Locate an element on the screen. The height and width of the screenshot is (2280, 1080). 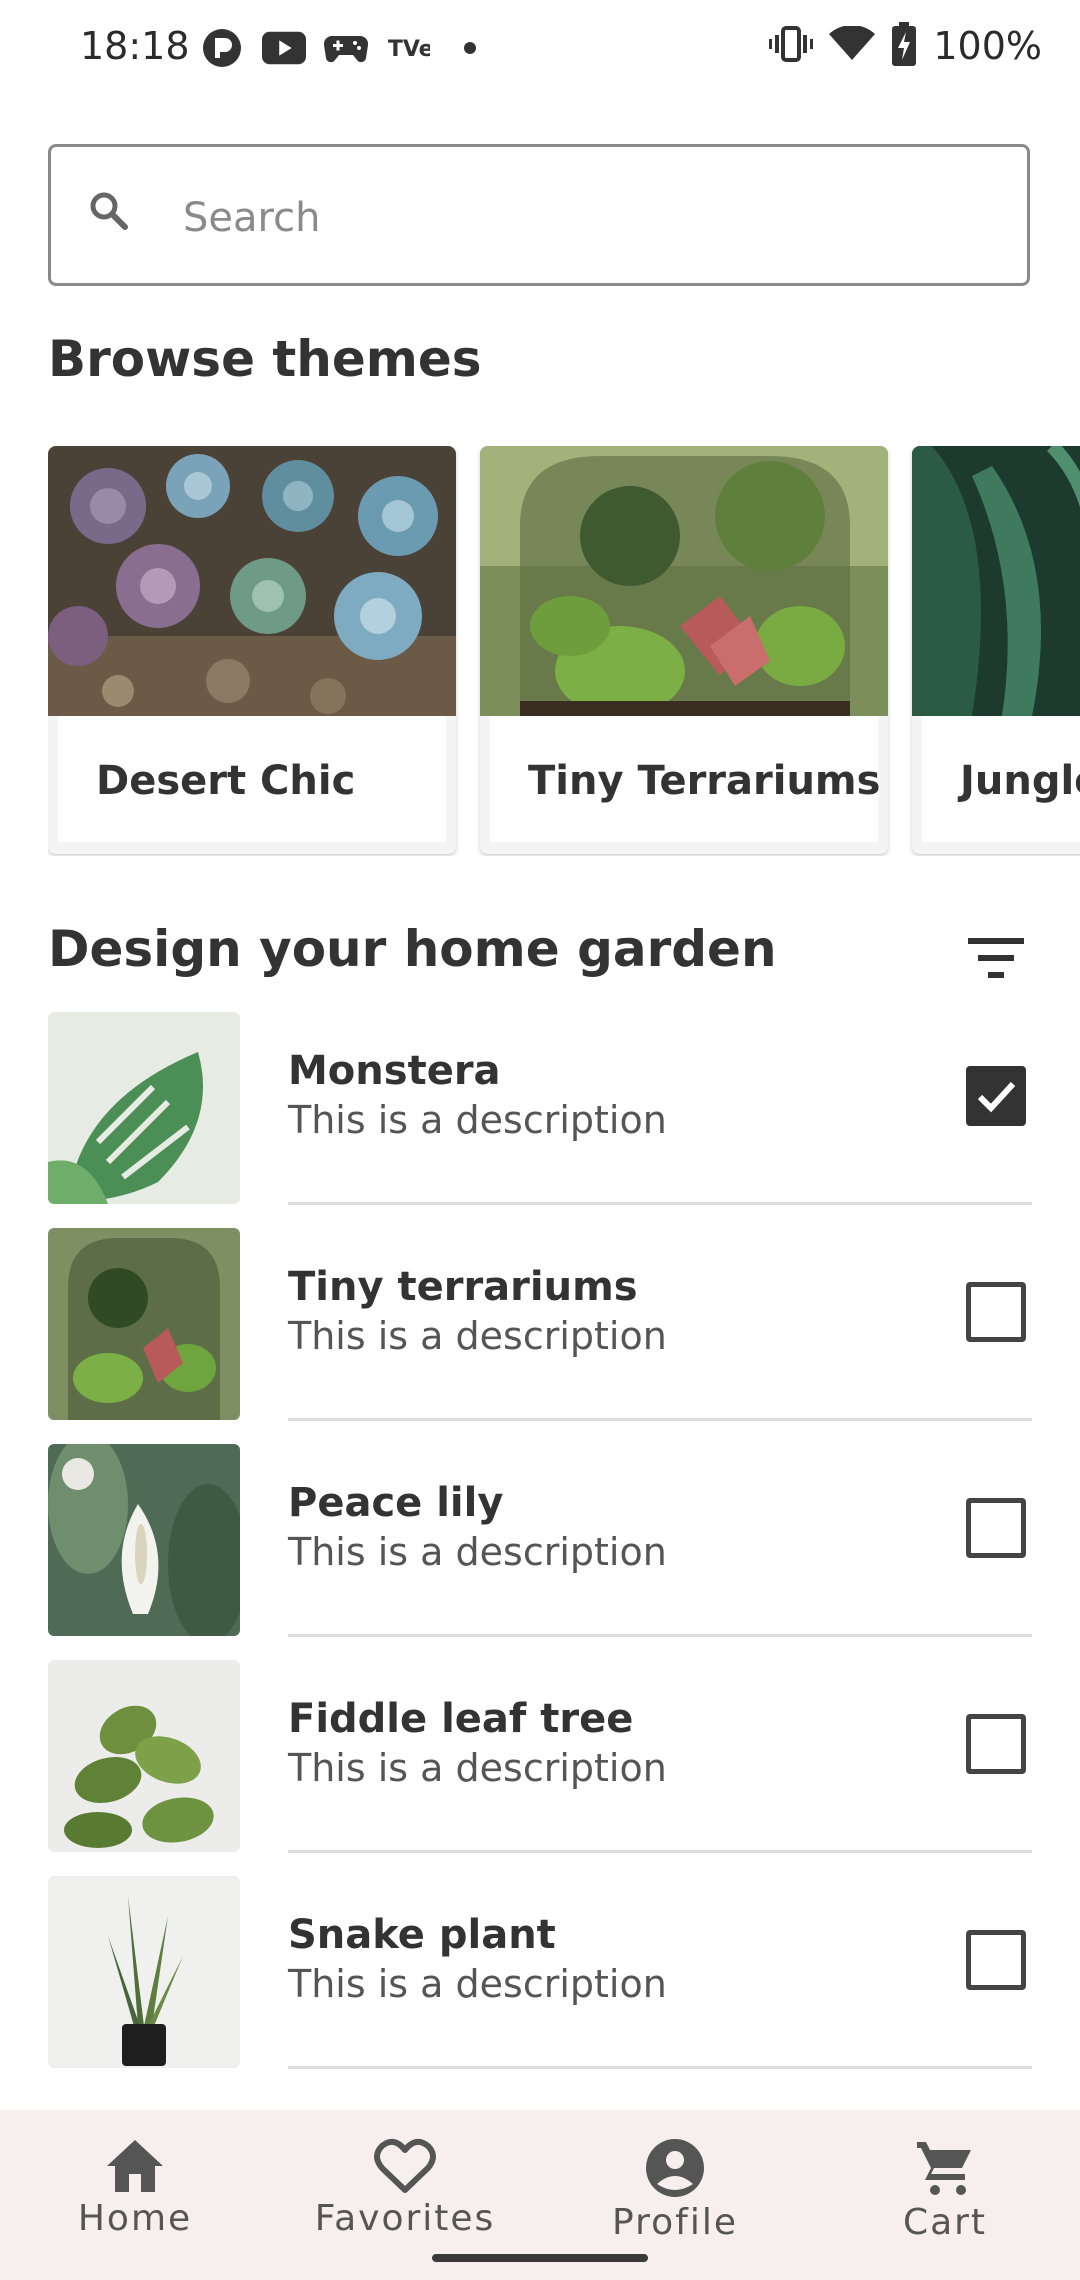
nav-favorites-label: Favorites is located at coordinates (405, 2218).